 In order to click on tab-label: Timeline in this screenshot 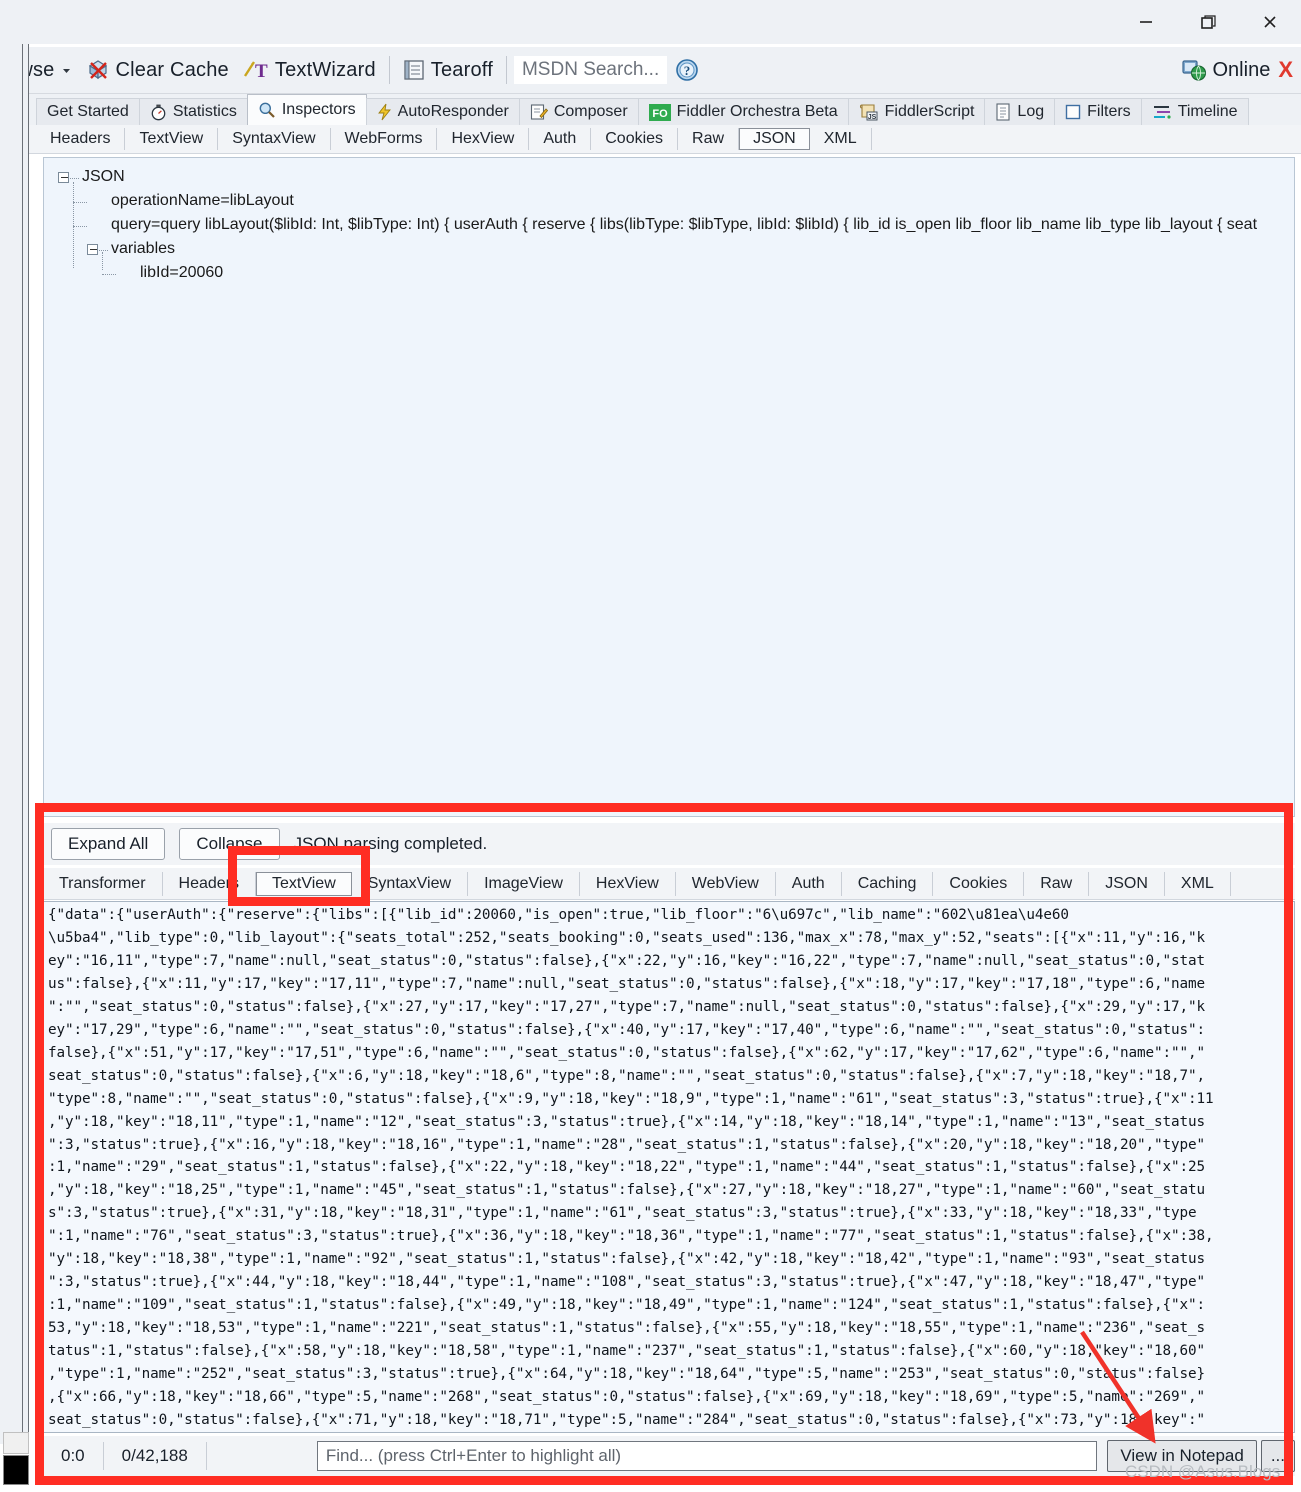, I will do `click(1207, 111)`.